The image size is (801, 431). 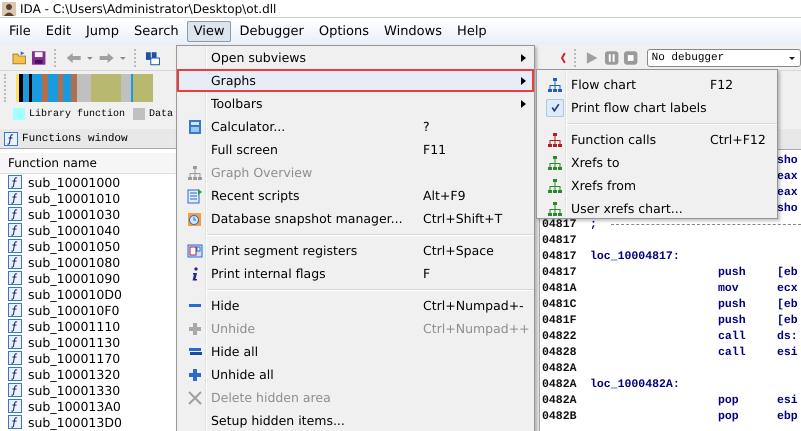 What do you see at coordinates (657, 139) in the screenshot?
I see `menu-item: Function calls Ctrl+F12` at bounding box center [657, 139].